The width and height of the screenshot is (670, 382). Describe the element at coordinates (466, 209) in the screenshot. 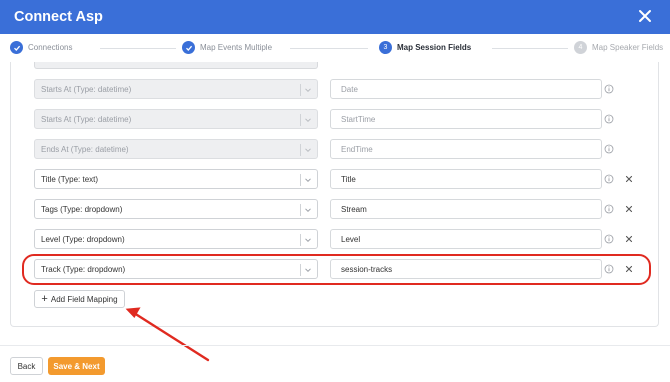

I see `target-field-input: Stream` at that location.